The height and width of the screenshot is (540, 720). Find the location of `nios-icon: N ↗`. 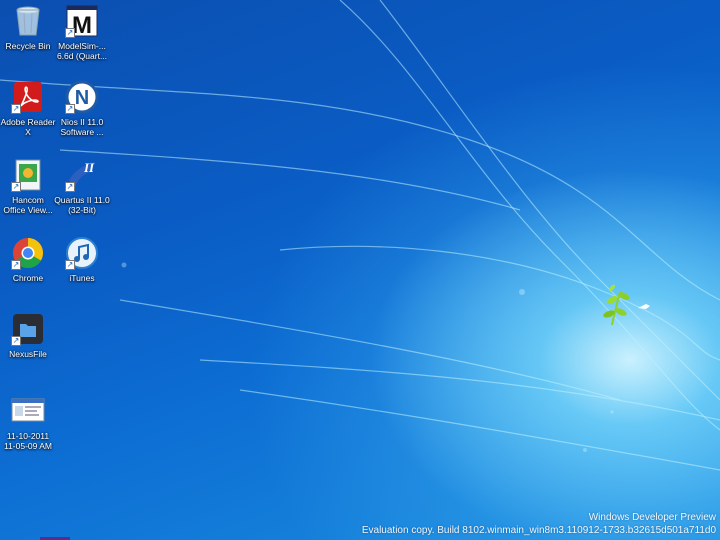

nios-icon: N ↗ is located at coordinates (82, 97).